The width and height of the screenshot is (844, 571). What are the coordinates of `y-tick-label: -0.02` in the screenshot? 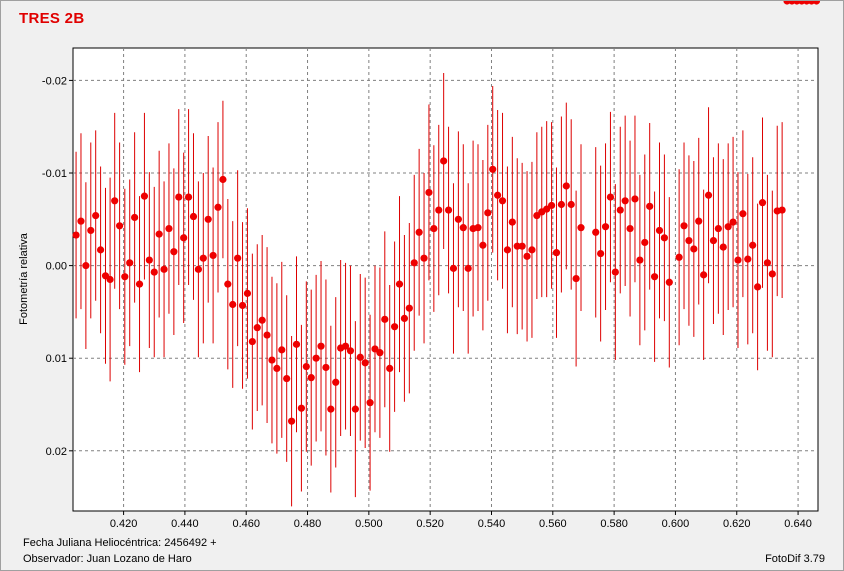 It's located at (54, 81).